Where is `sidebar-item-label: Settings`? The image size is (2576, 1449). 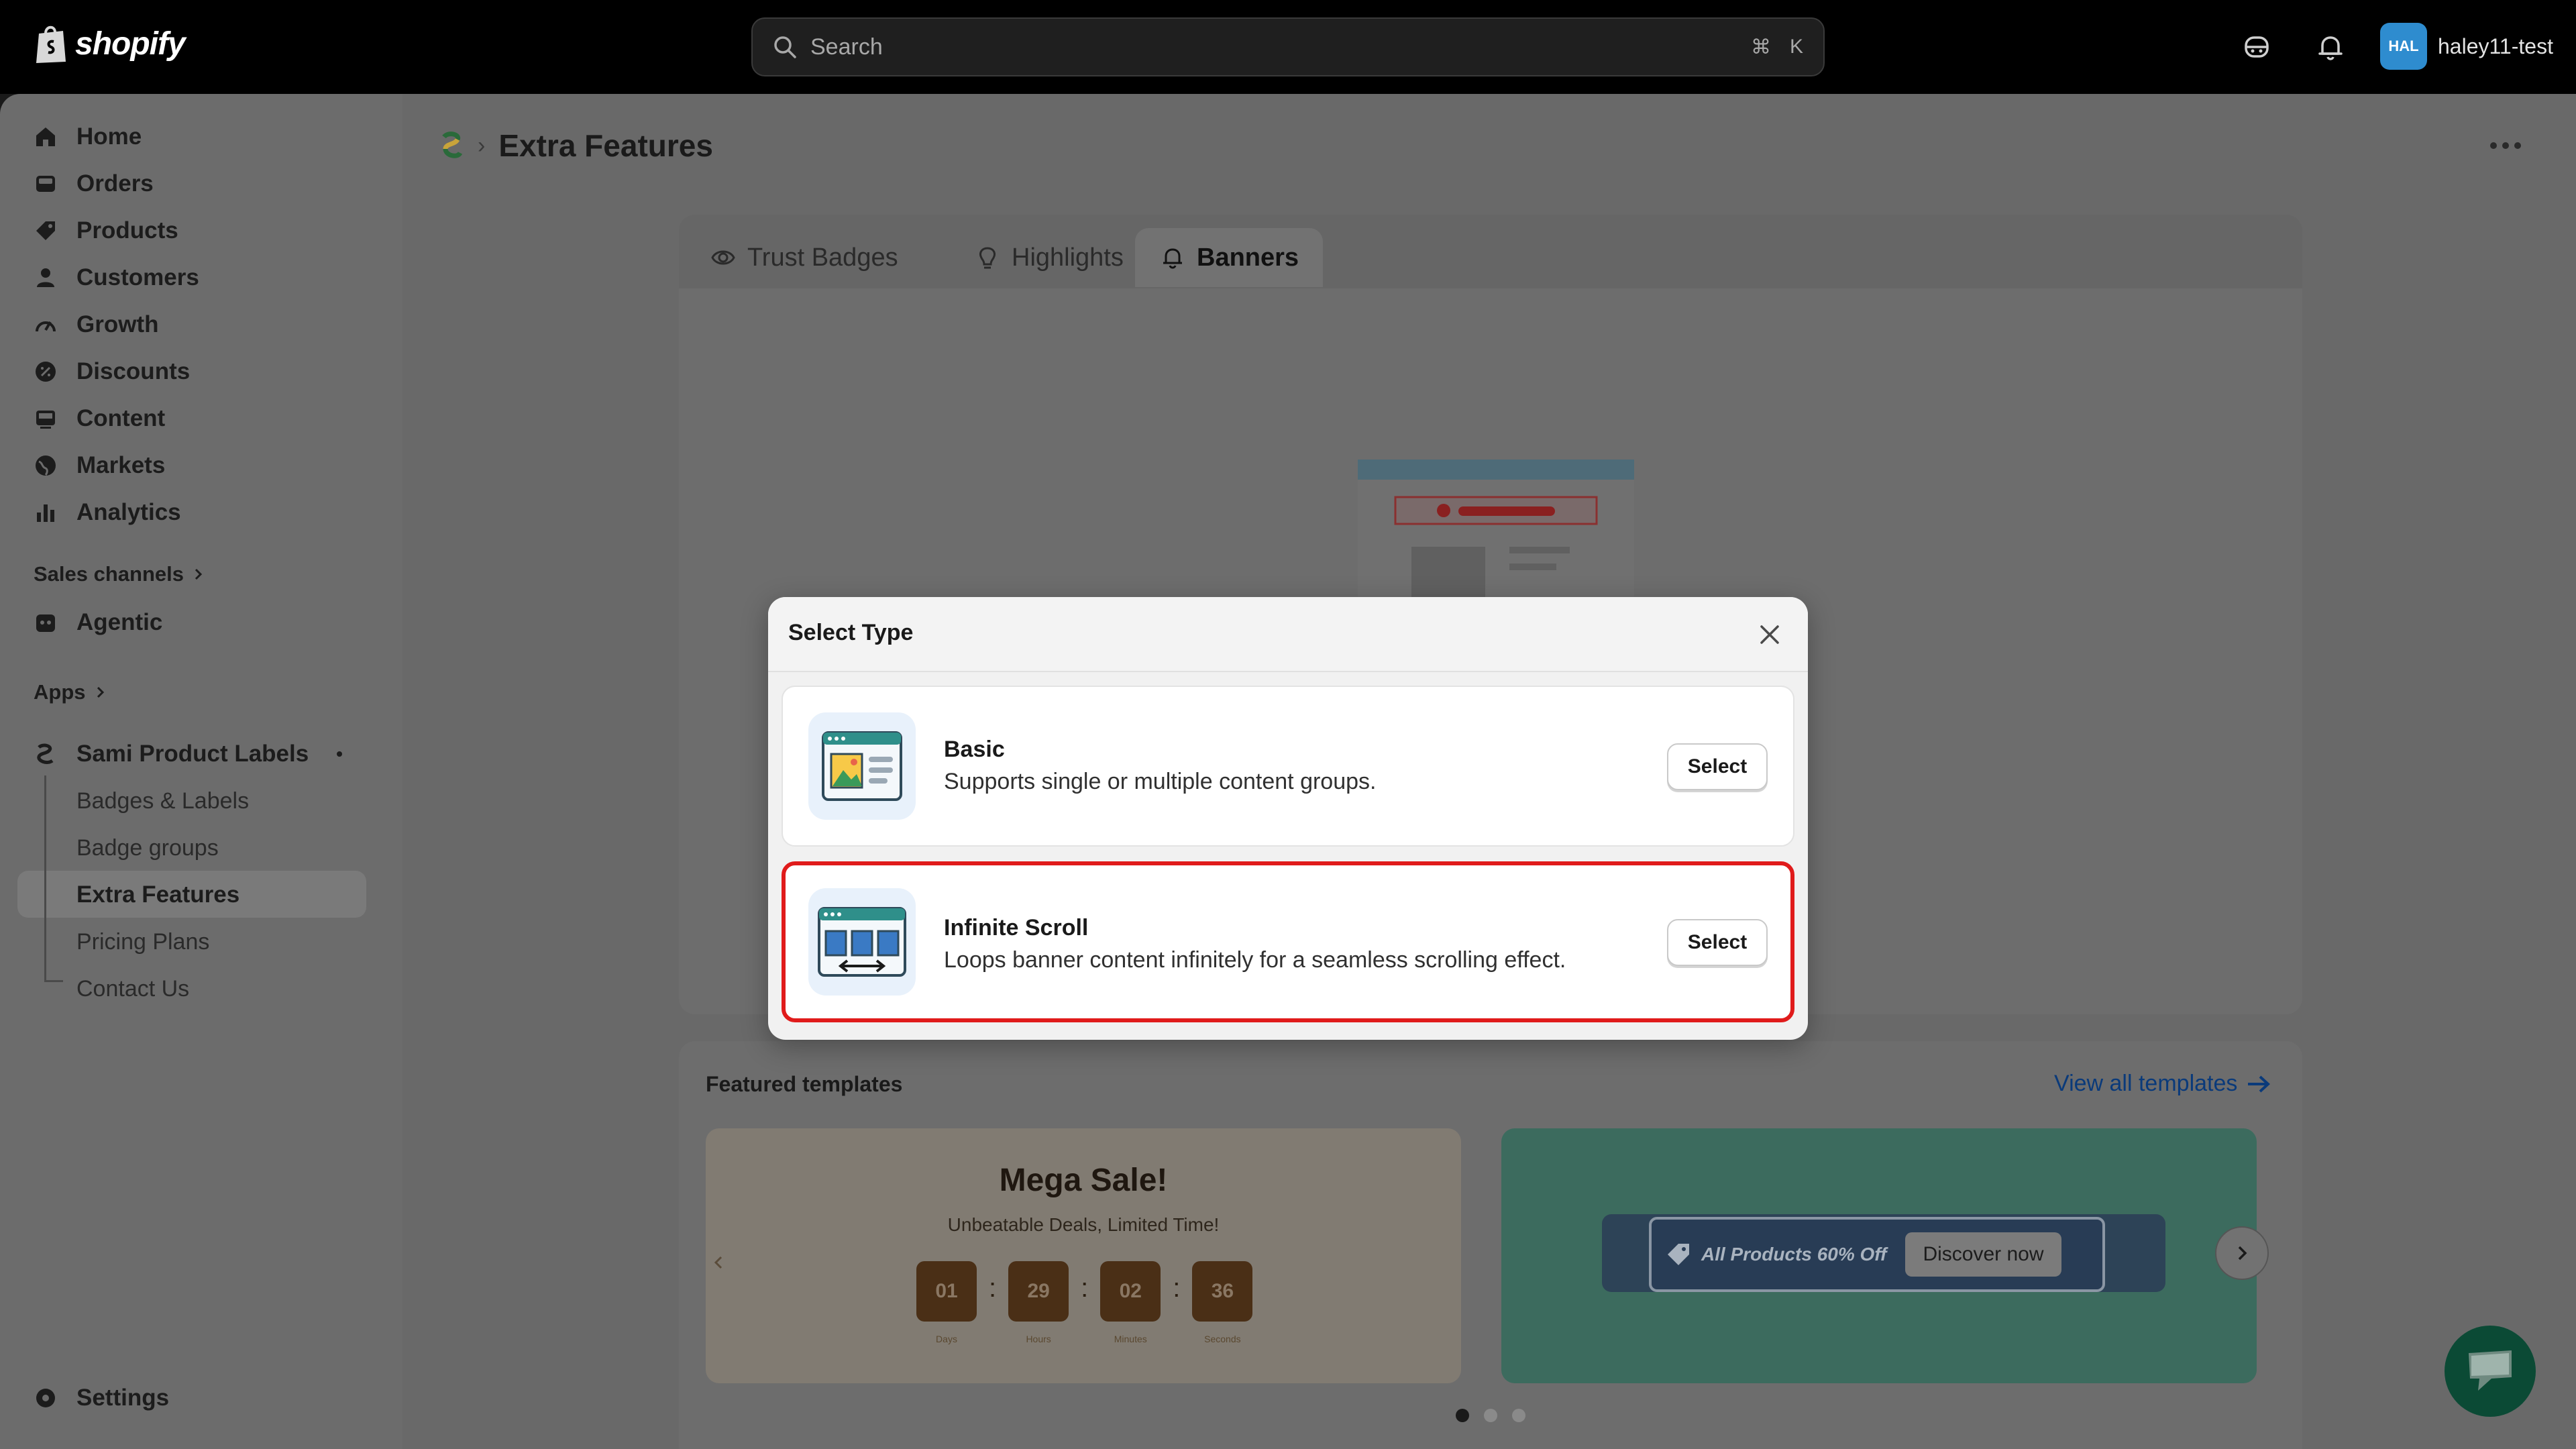 sidebar-item-label: Settings is located at coordinates (123, 1398).